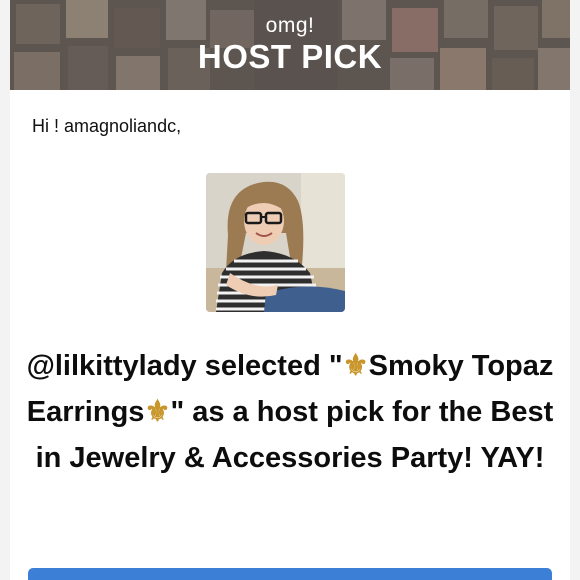 Image resolution: width=580 pixels, height=580 pixels. What do you see at coordinates (290, 574) in the screenshot?
I see `action-button` at bounding box center [290, 574].